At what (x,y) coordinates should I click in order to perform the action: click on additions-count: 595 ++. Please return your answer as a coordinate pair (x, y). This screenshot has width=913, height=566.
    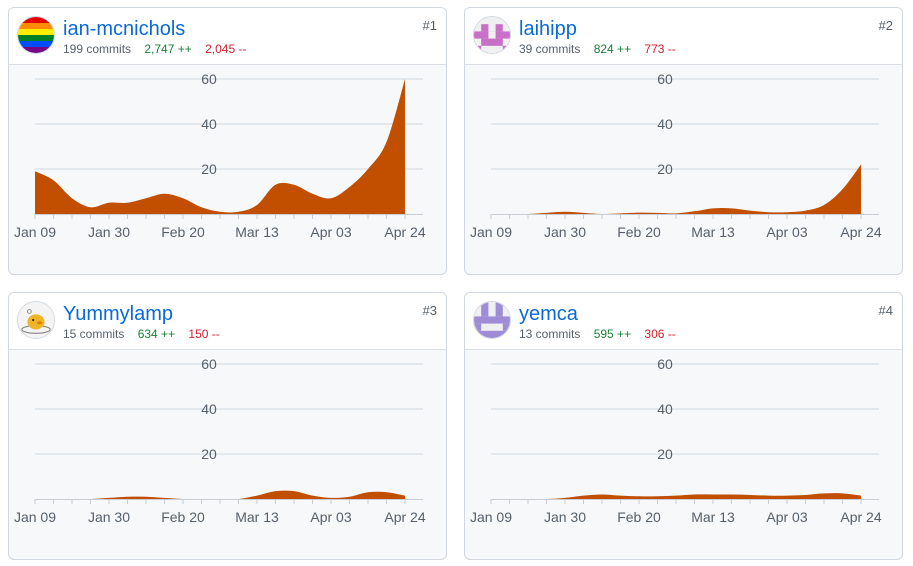
    Looking at the image, I should click on (612, 334).